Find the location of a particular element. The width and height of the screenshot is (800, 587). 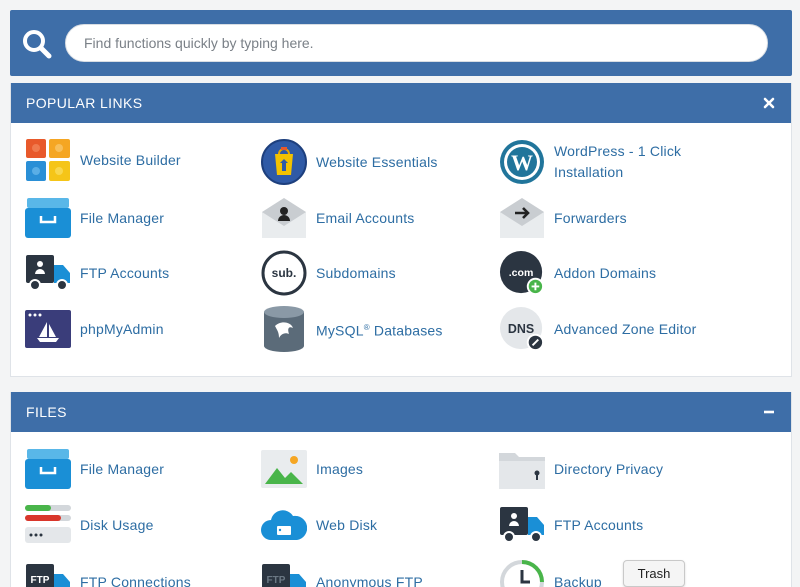

link-anonymous-ftp: FTP Anonymous FTP is located at coordinates (342, 573).